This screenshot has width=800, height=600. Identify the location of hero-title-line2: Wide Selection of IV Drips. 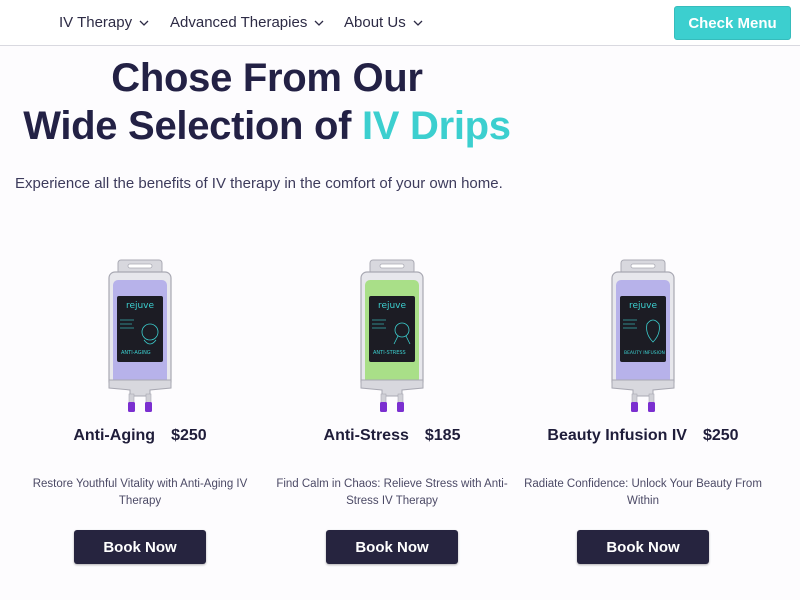
(267, 126).